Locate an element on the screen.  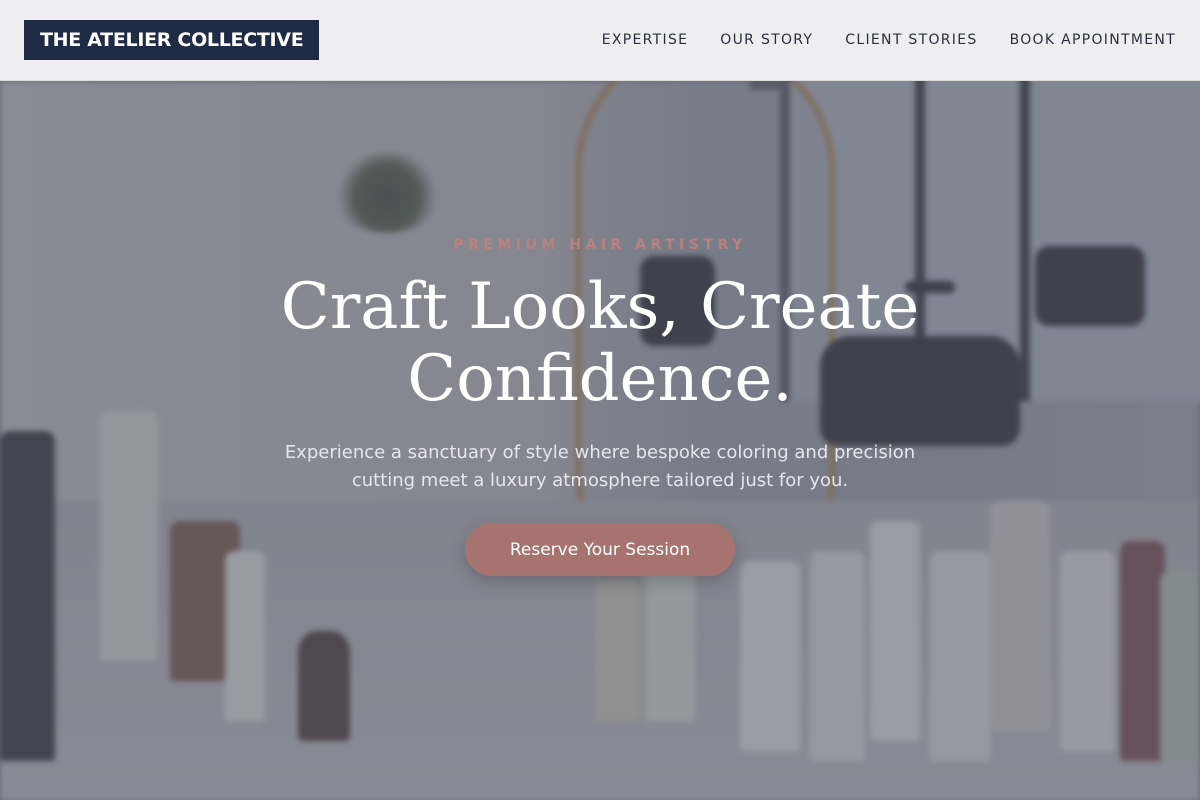
nav-link-our-story: OUR STORY is located at coordinates (766, 40).